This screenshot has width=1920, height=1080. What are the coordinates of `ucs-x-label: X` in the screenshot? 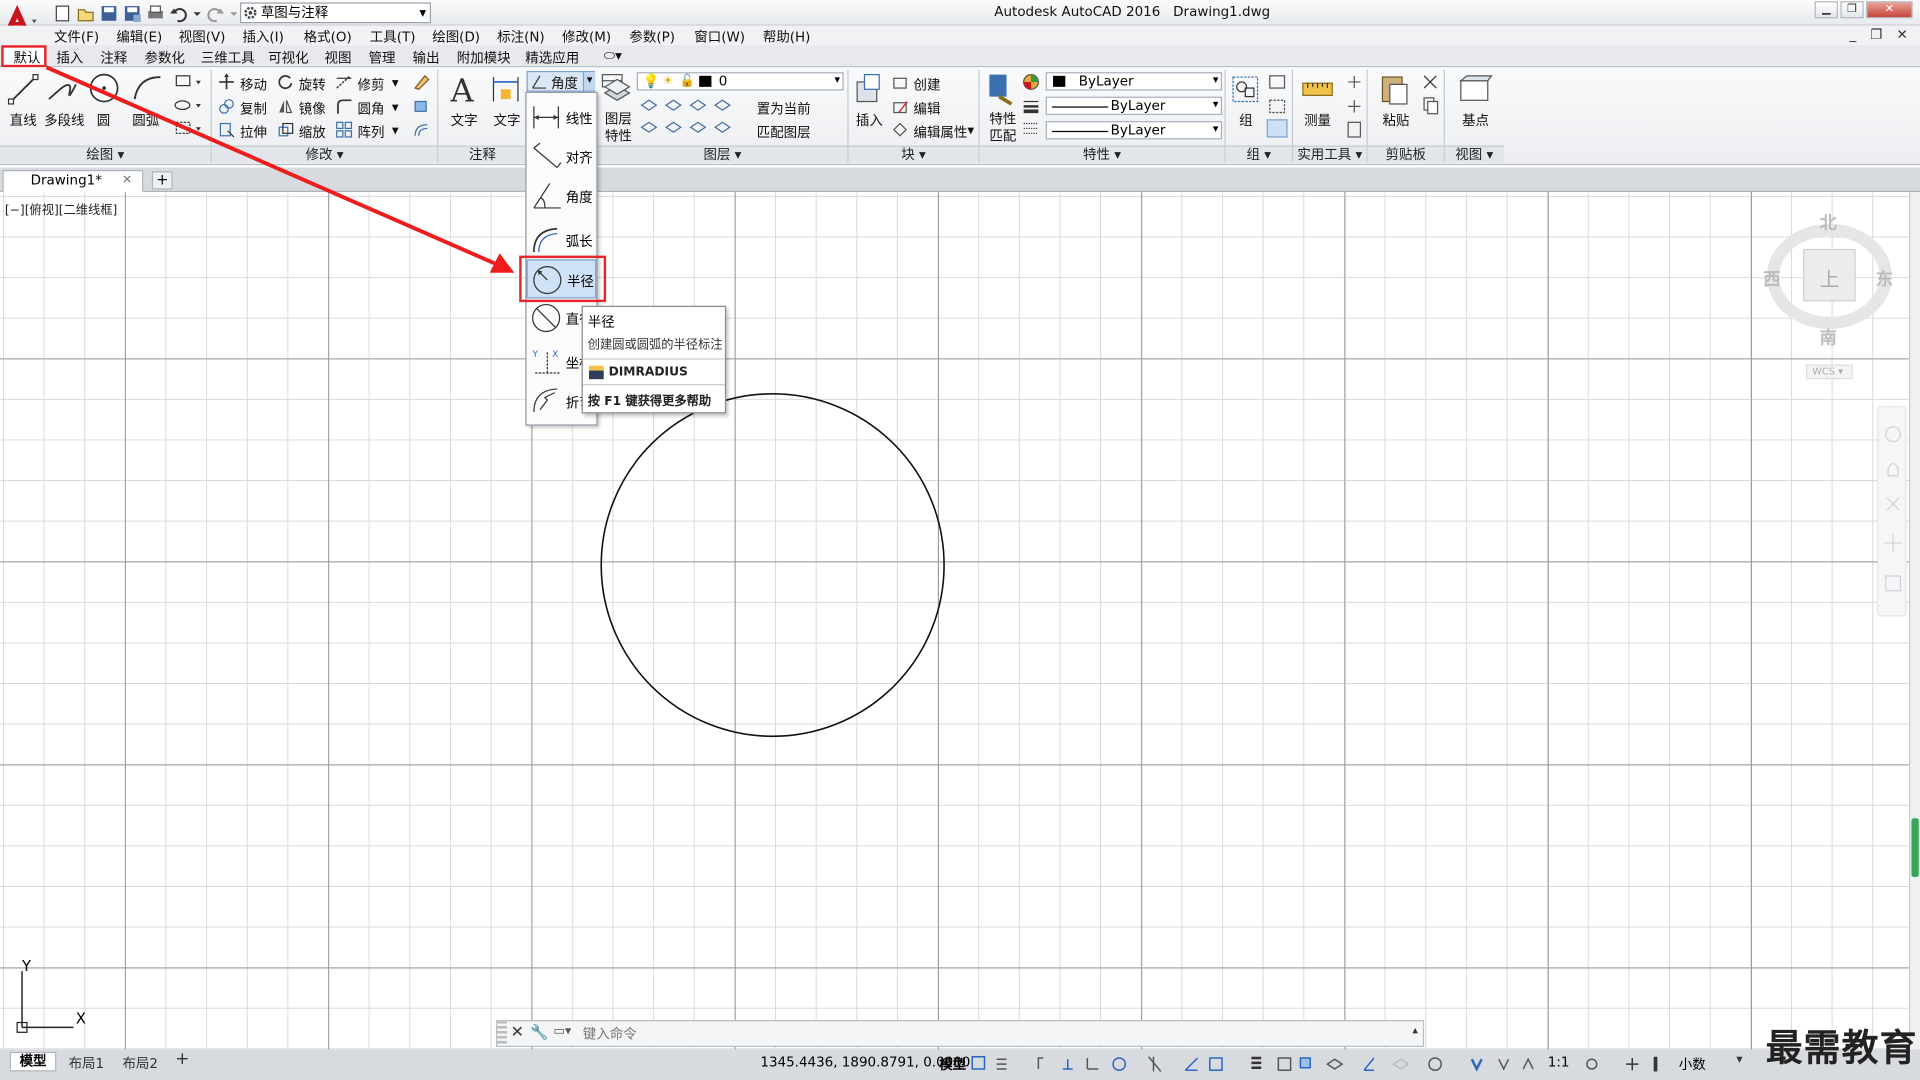 It's located at (81, 1019).